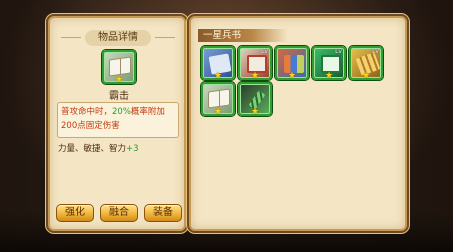  I want to click on inventory-item-2: Lv ★, so click(255, 63).